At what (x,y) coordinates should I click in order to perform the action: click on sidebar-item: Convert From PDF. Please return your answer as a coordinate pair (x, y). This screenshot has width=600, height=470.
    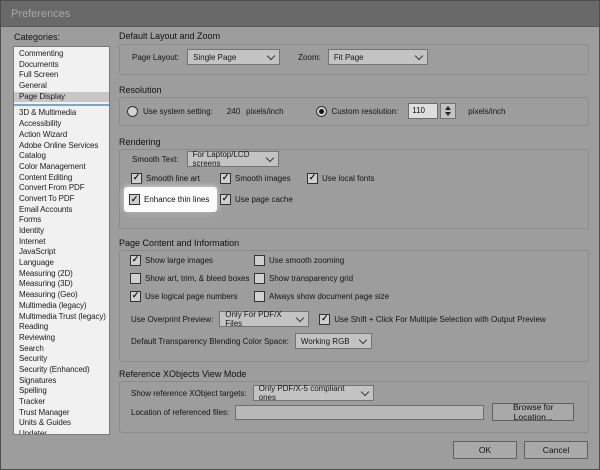
    Looking at the image, I should click on (61, 188).